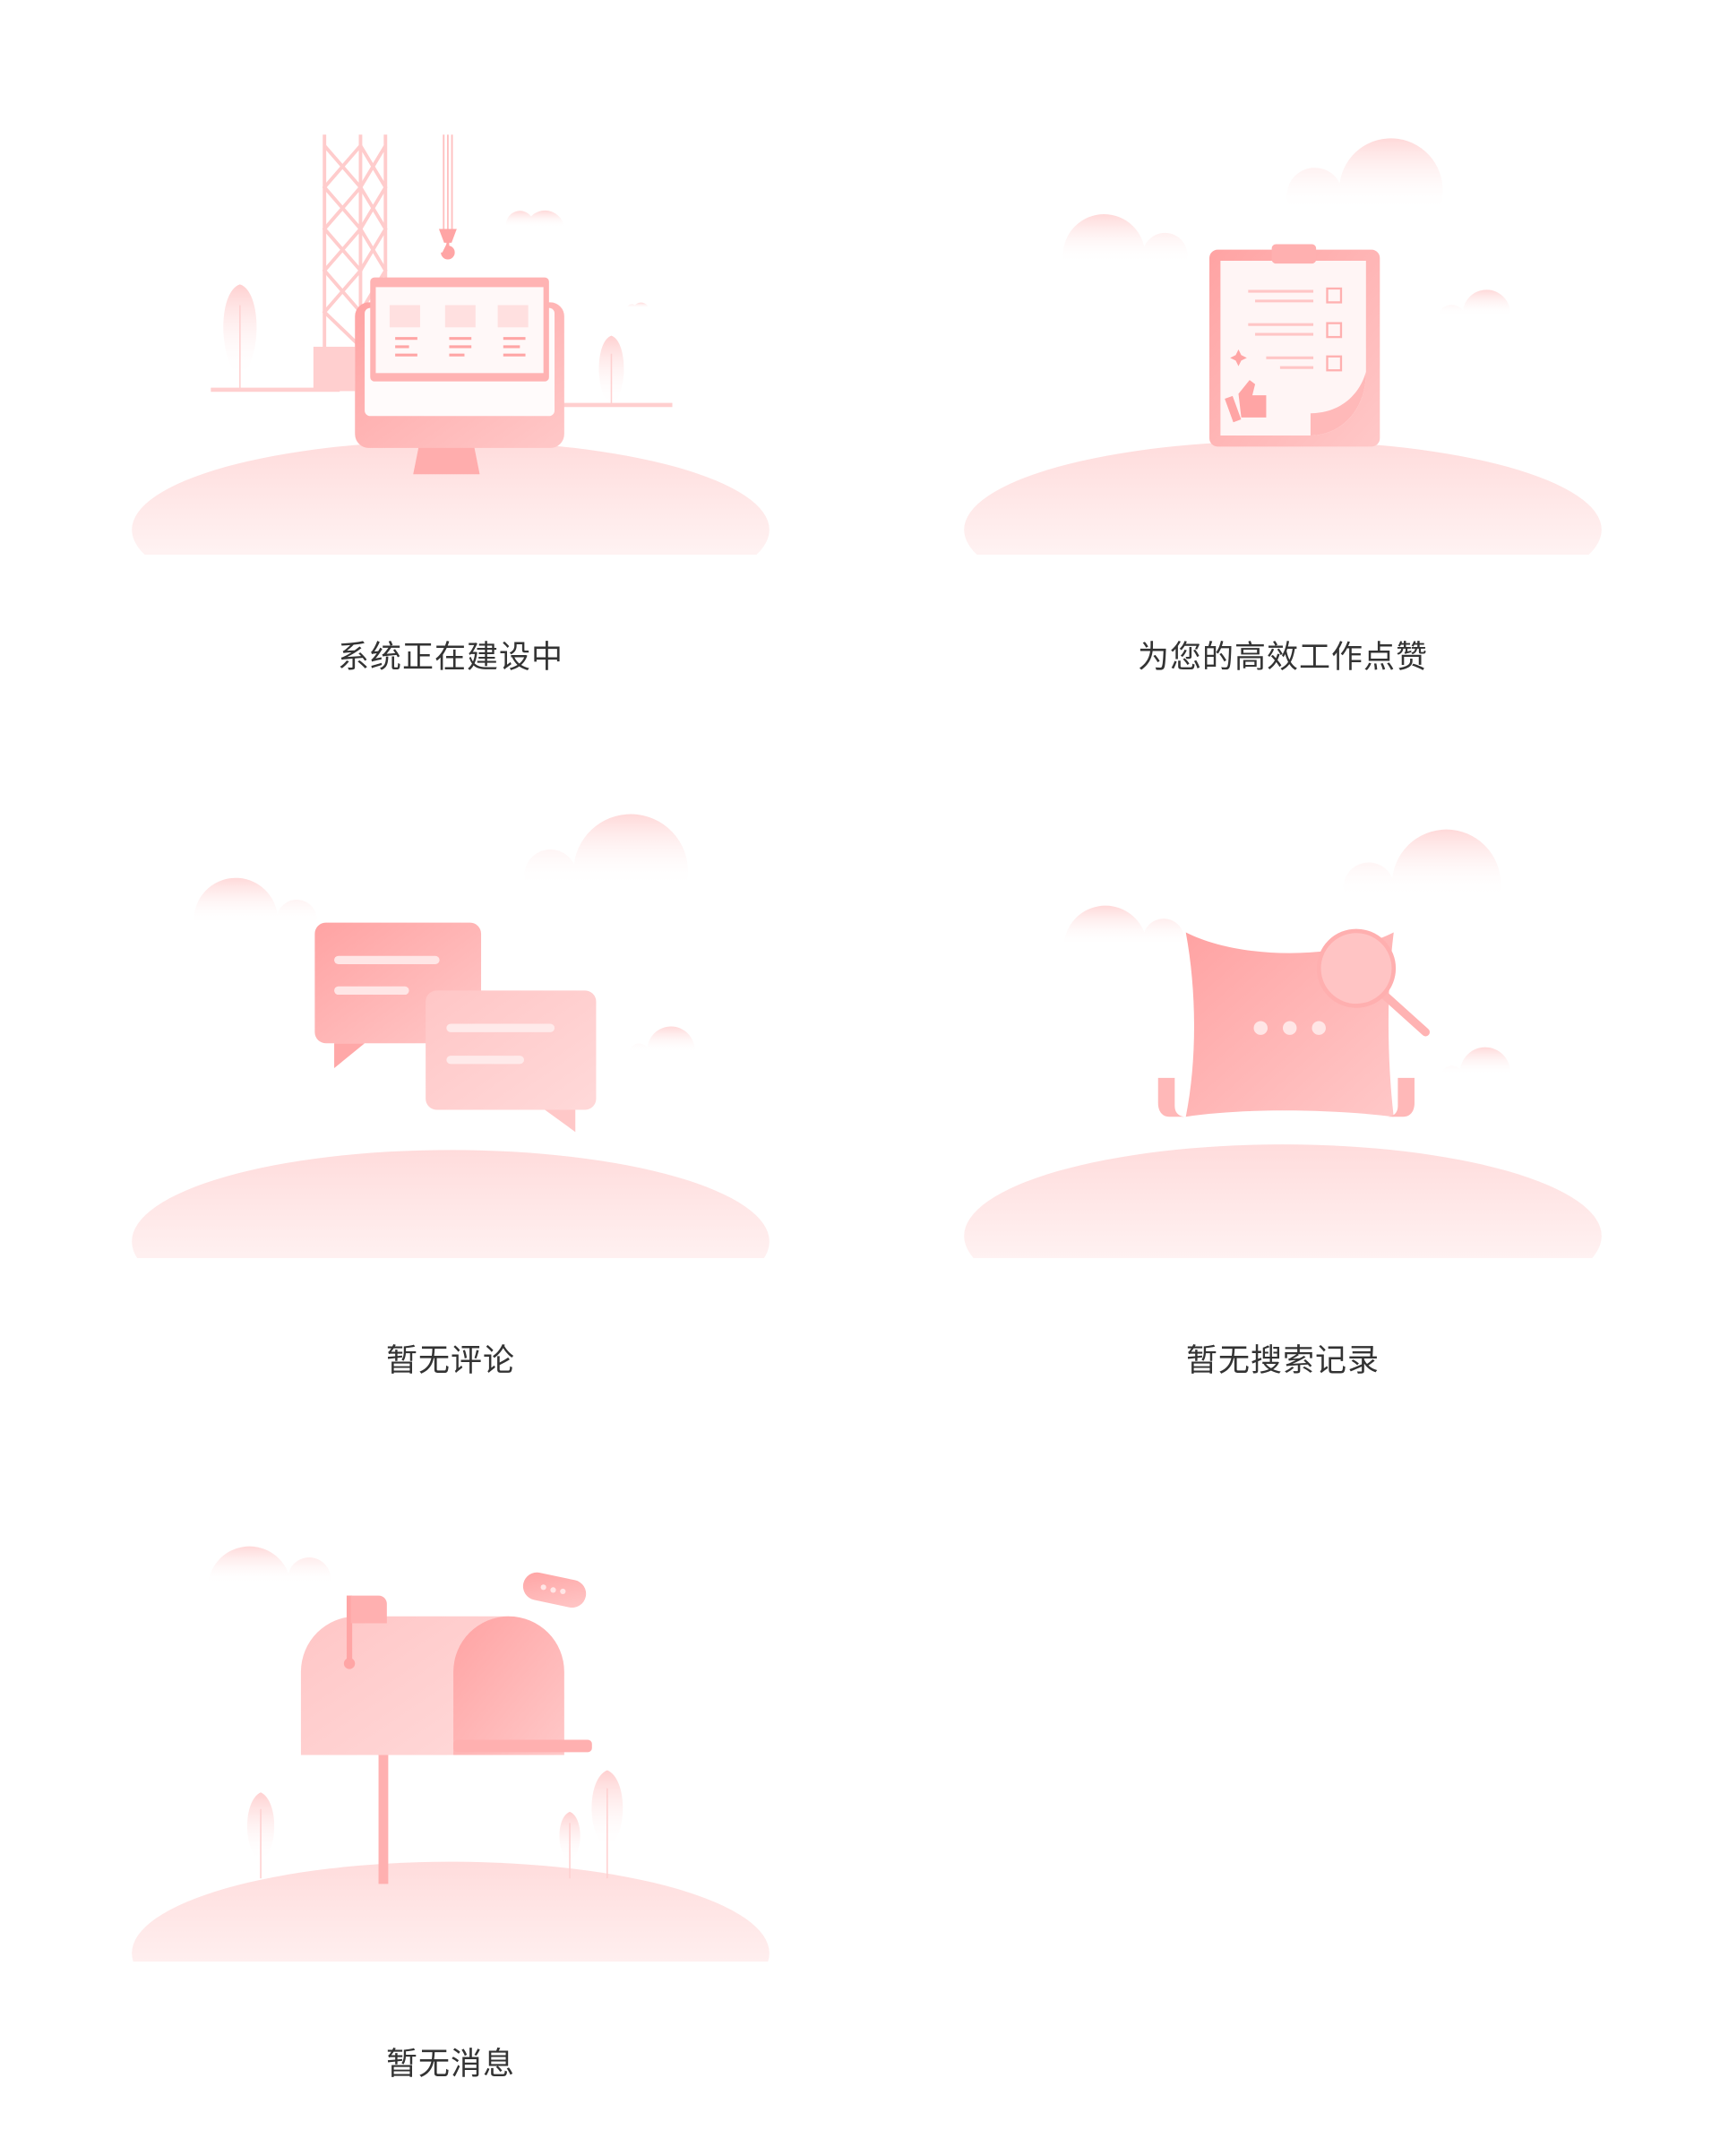 Image resolution: width=1720 pixels, height=2156 pixels. Describe the element at coordinates (450, 658) in the screenshot. I see `empty-state-caption: 系统正在建设中` at that location.